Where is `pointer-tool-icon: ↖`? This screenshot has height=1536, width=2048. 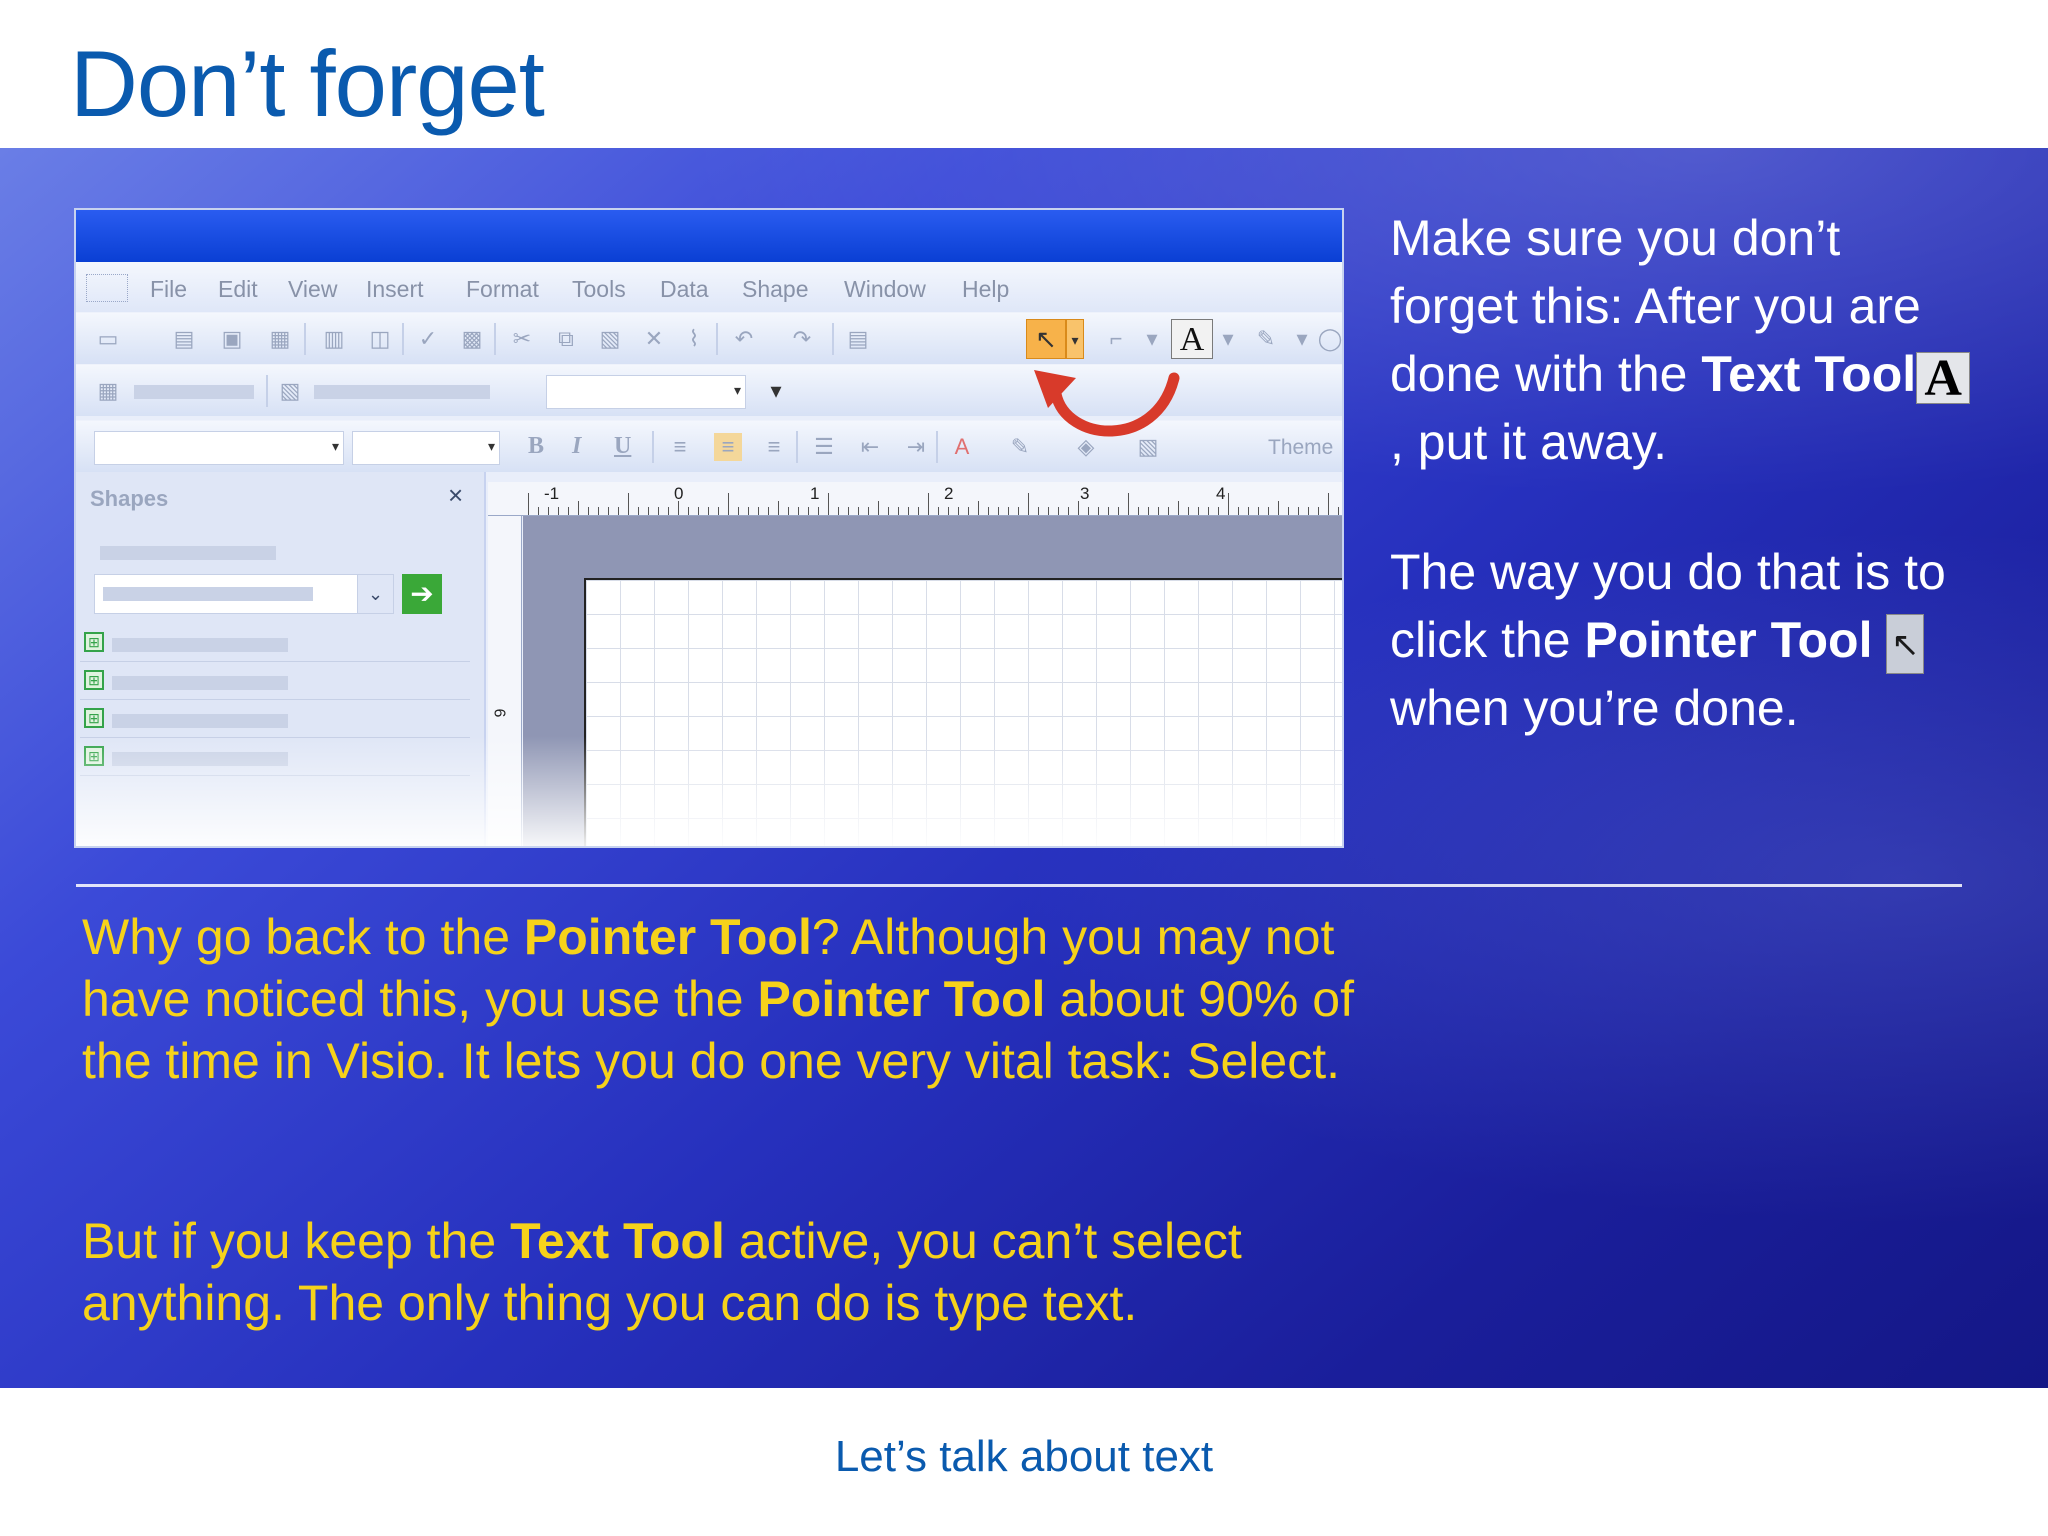 pointer-tool-icon: ↖ is located at coordinates (1905, 643).